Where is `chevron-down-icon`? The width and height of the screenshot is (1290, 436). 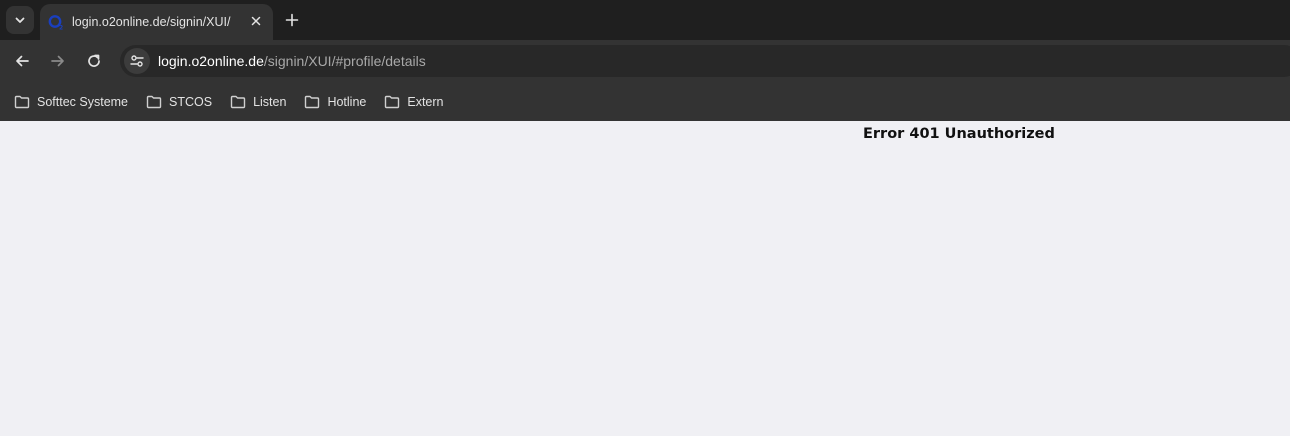
chevron-down-icon is located at coordinates (20, 20).